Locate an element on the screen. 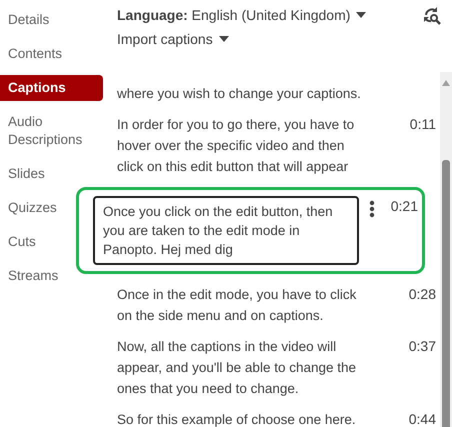 The width and height of the screenshot is (452, 427). sidebar-item: Streams is located at coordinates (51, 276).